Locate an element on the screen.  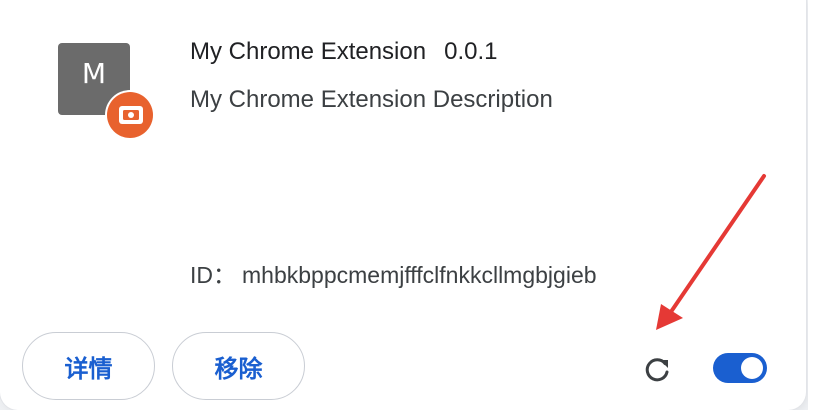
extension-version: 0.0.1 is located at coordinates (471, 51).